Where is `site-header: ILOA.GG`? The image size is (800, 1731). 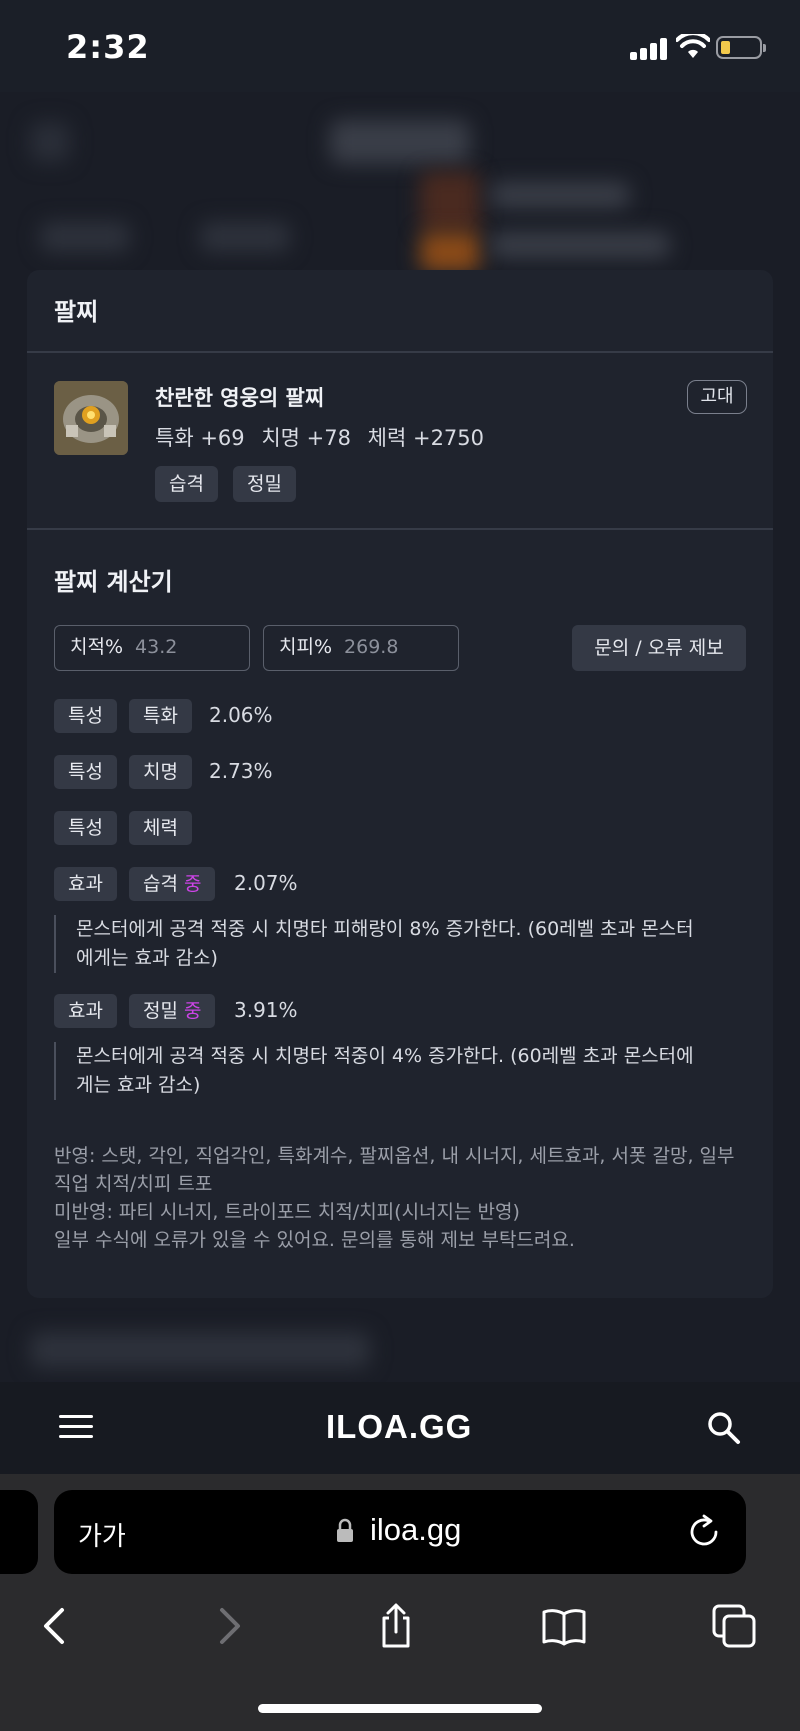 site-header: ILOA.GG is located at coordinates (400, 1428).